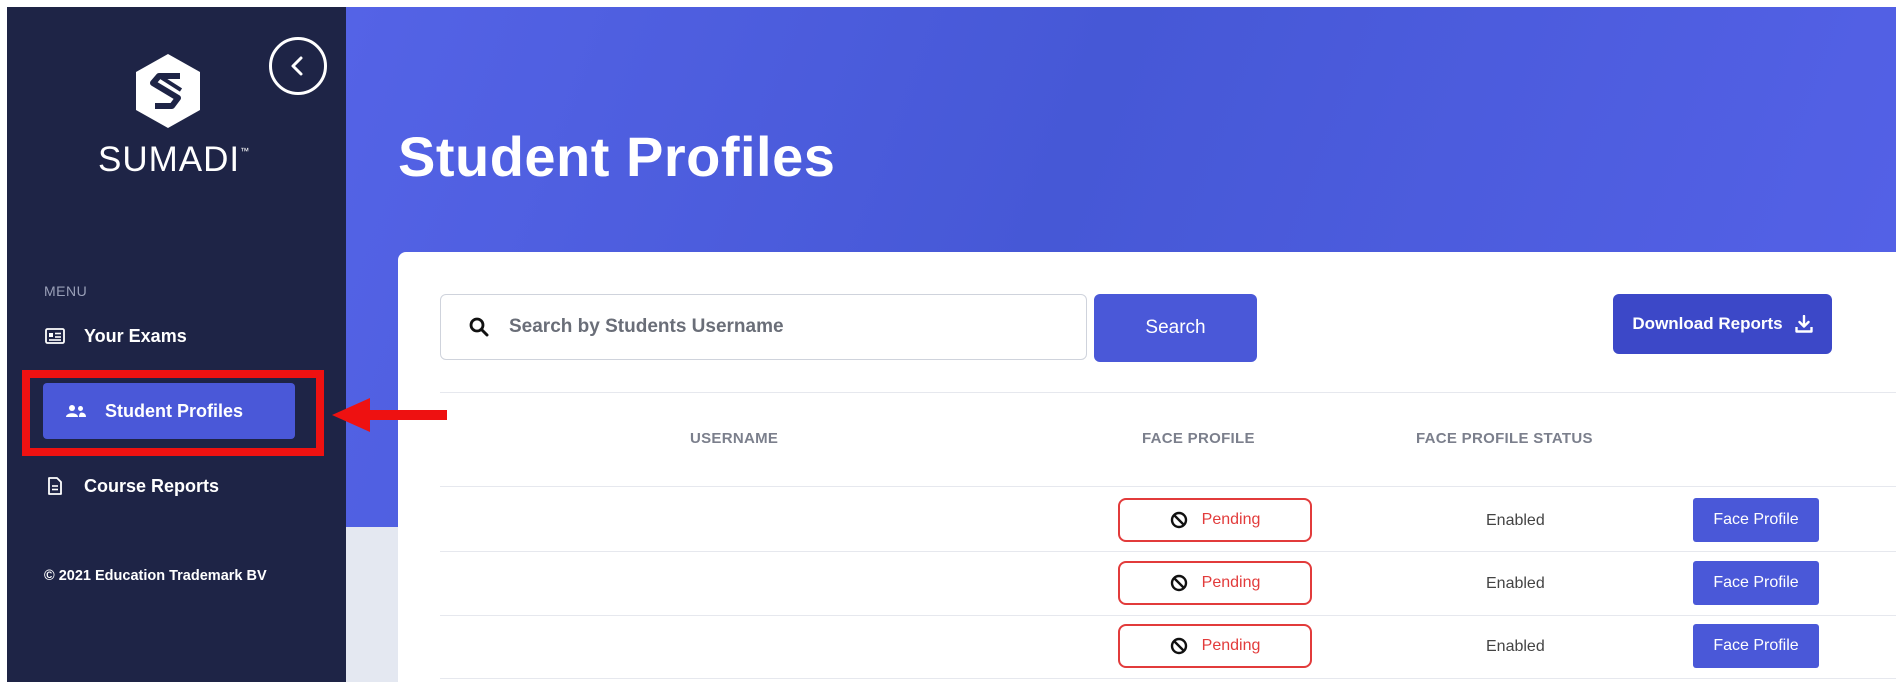 The image size is (1896, 682). I want to click on copyright-footer: © 2021 Education Trademark BV, so click(155, 576).